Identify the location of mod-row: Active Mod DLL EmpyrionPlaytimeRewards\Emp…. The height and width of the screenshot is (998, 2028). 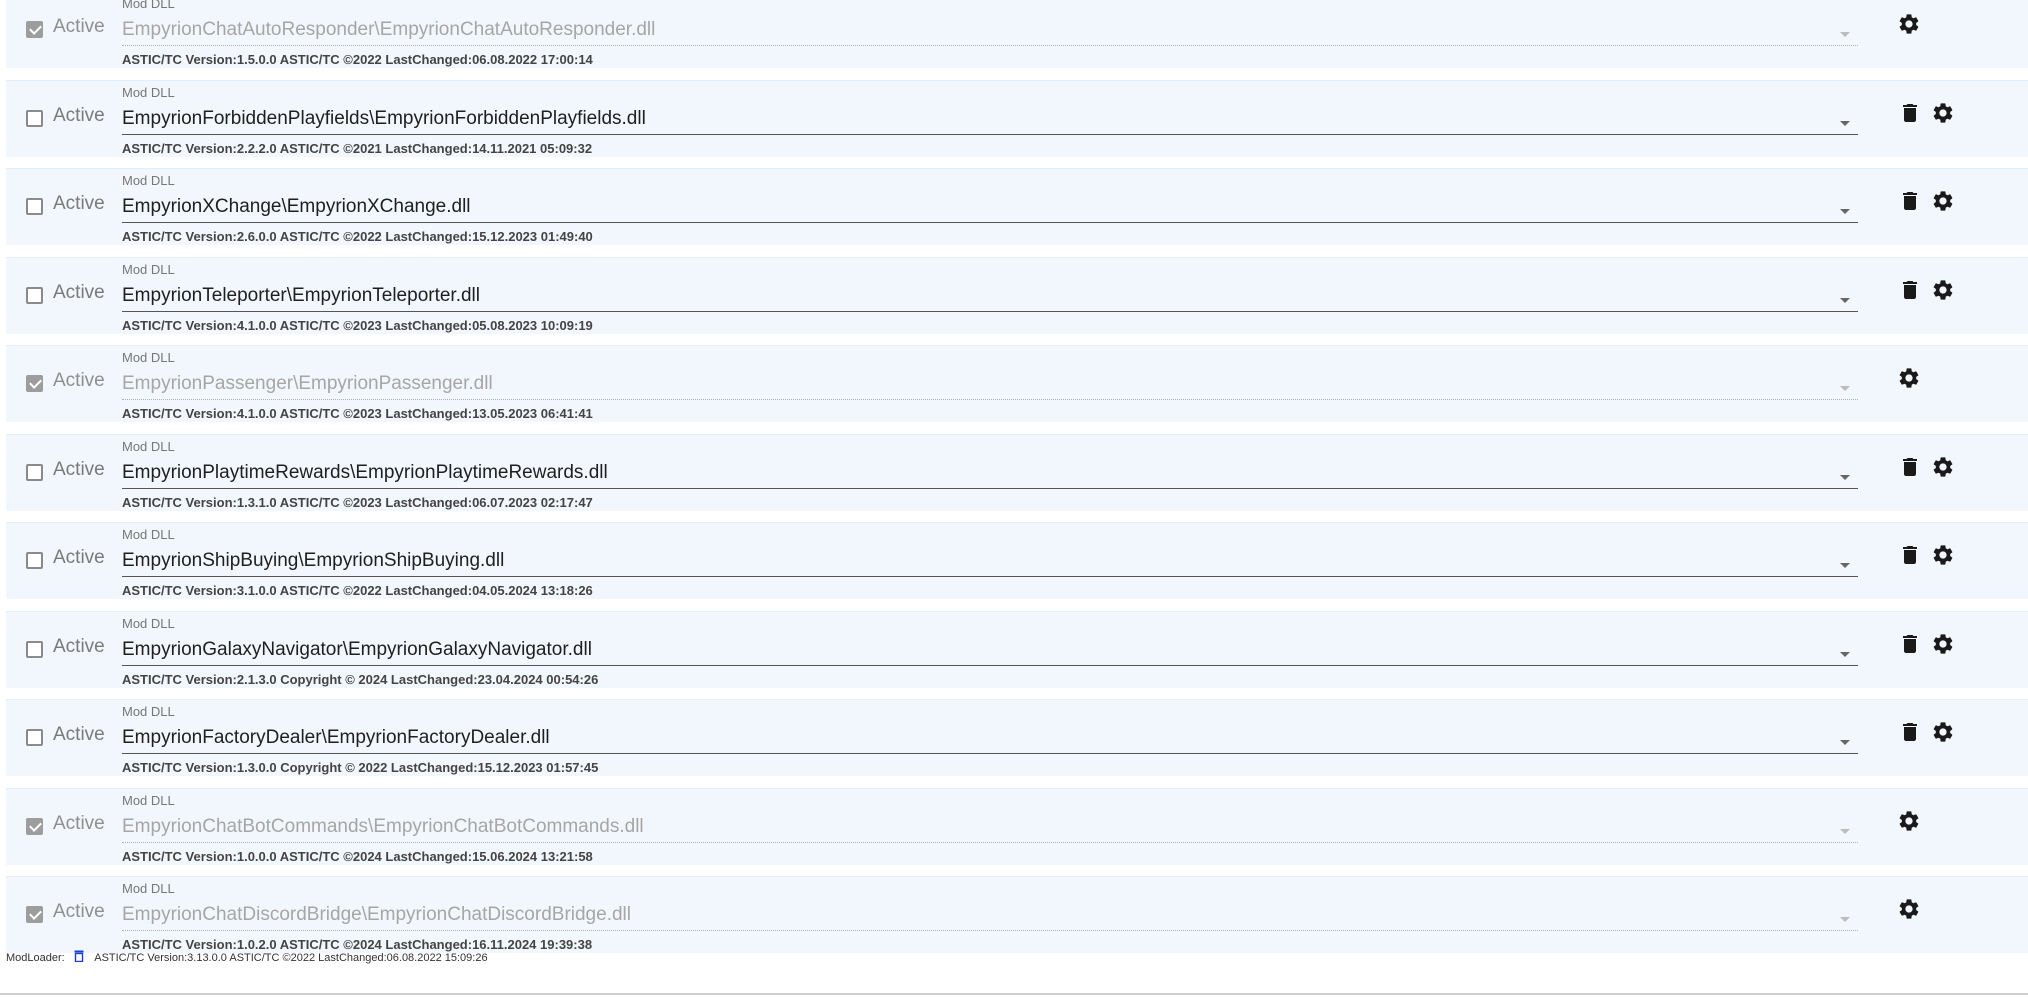
(1017, 472).